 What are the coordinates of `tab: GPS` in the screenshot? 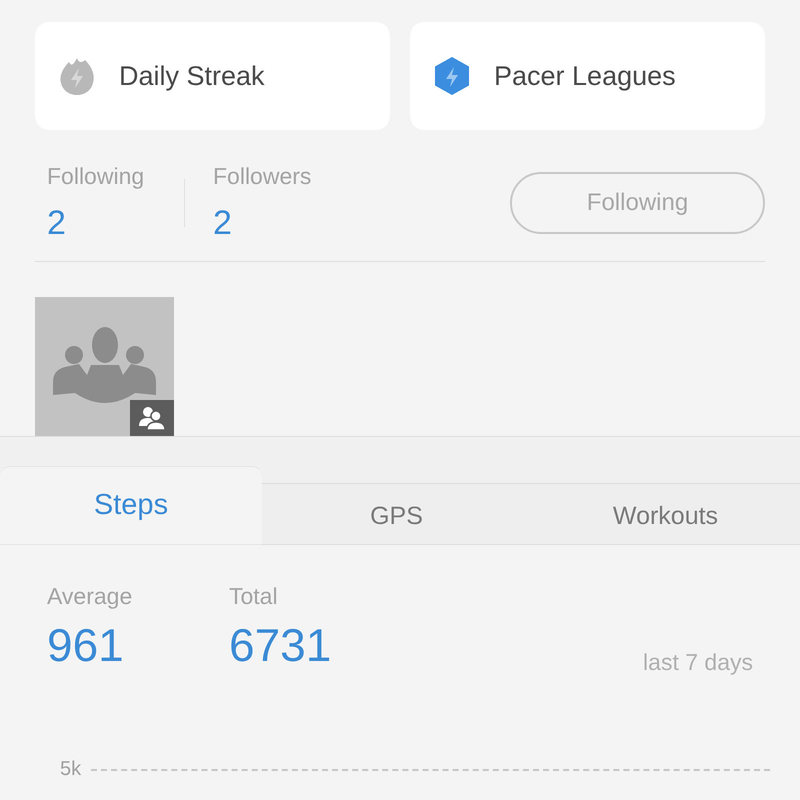 It's located at (396, 514).